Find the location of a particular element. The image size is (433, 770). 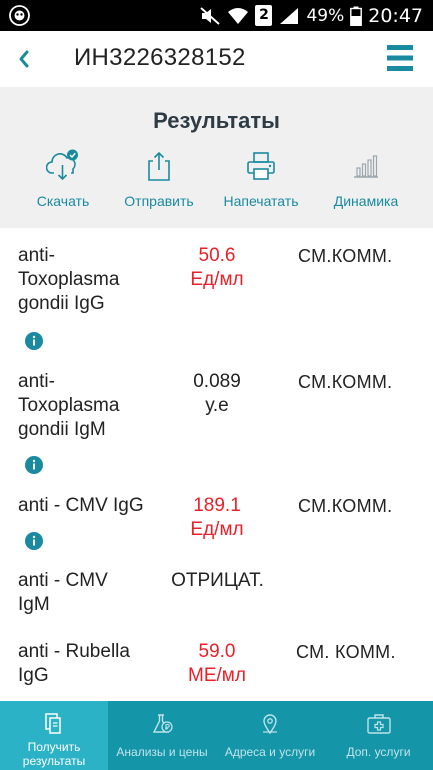

signal-icon is located at coordinates (289, 15).